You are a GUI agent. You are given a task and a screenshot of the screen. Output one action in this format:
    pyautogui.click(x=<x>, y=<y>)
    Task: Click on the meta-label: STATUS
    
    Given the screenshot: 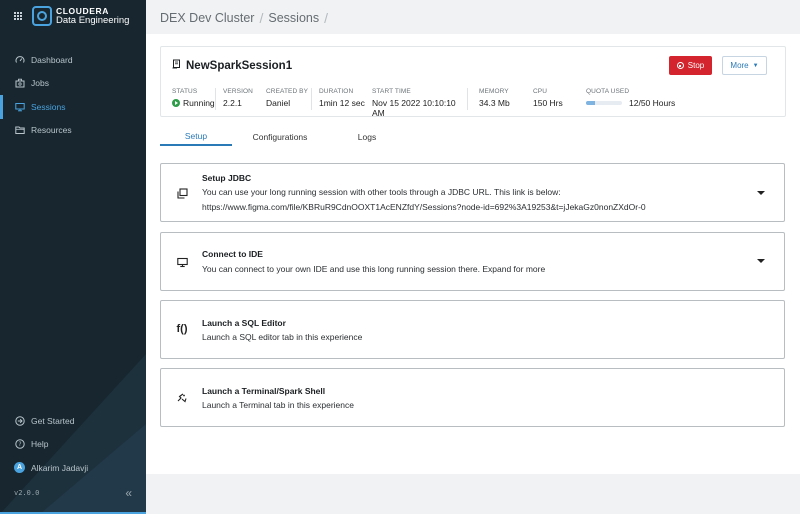 What is the action you would take?
    pyautogui.click(x=185, y=91)
    